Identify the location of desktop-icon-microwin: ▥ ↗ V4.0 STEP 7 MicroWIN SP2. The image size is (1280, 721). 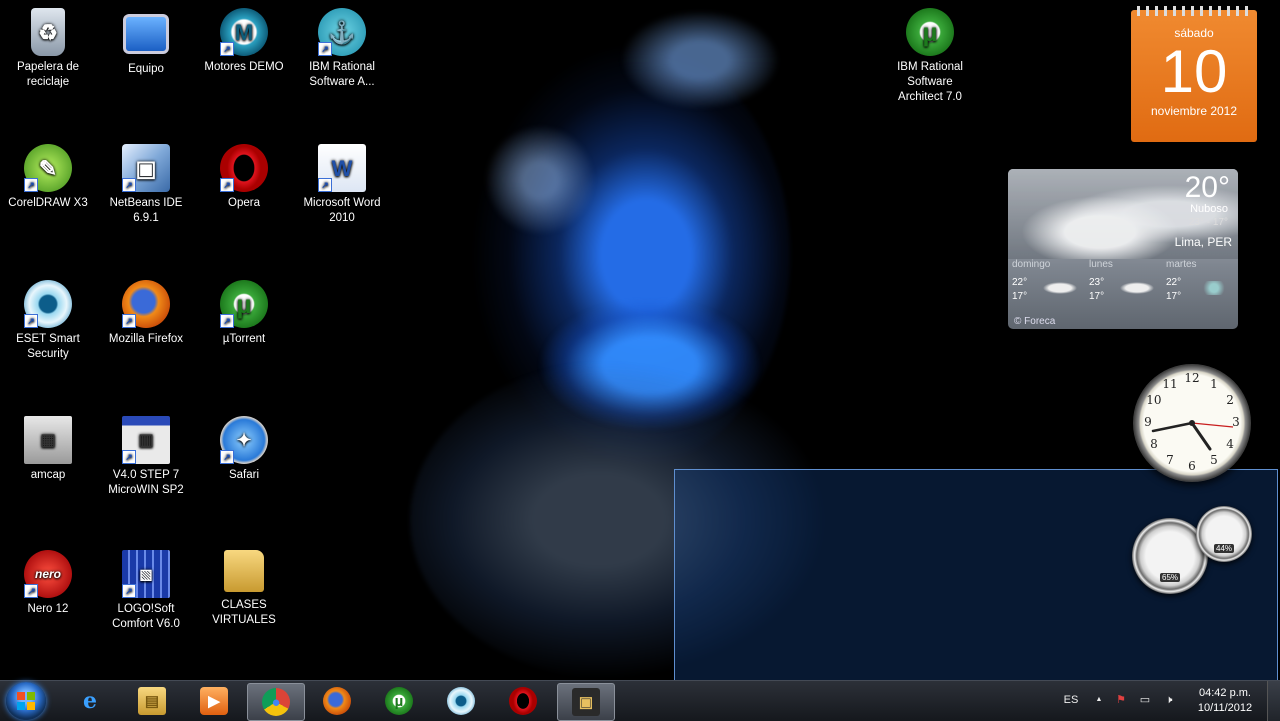
(146, 457).